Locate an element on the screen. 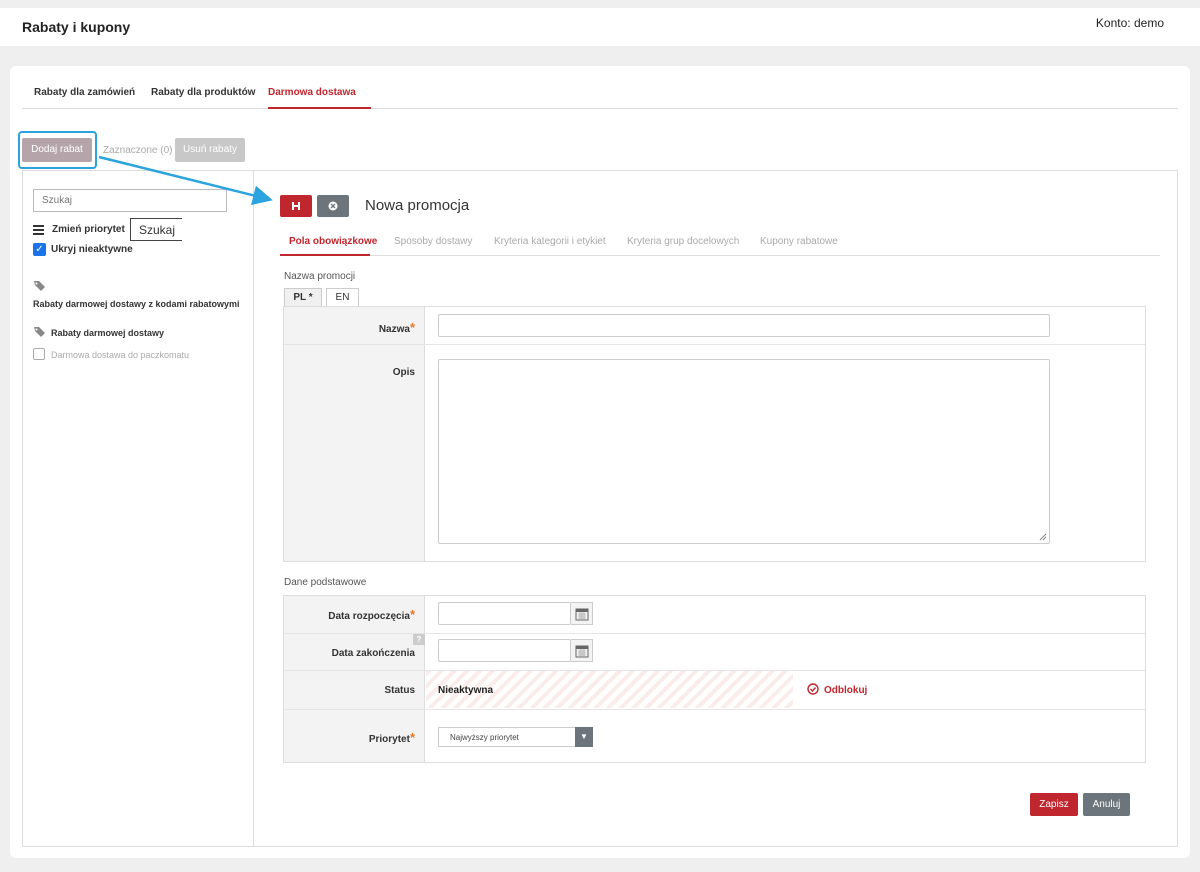 This screenshot has height=872, width=1200. name-label: Nazwa* is located at coordinates (396, 327).